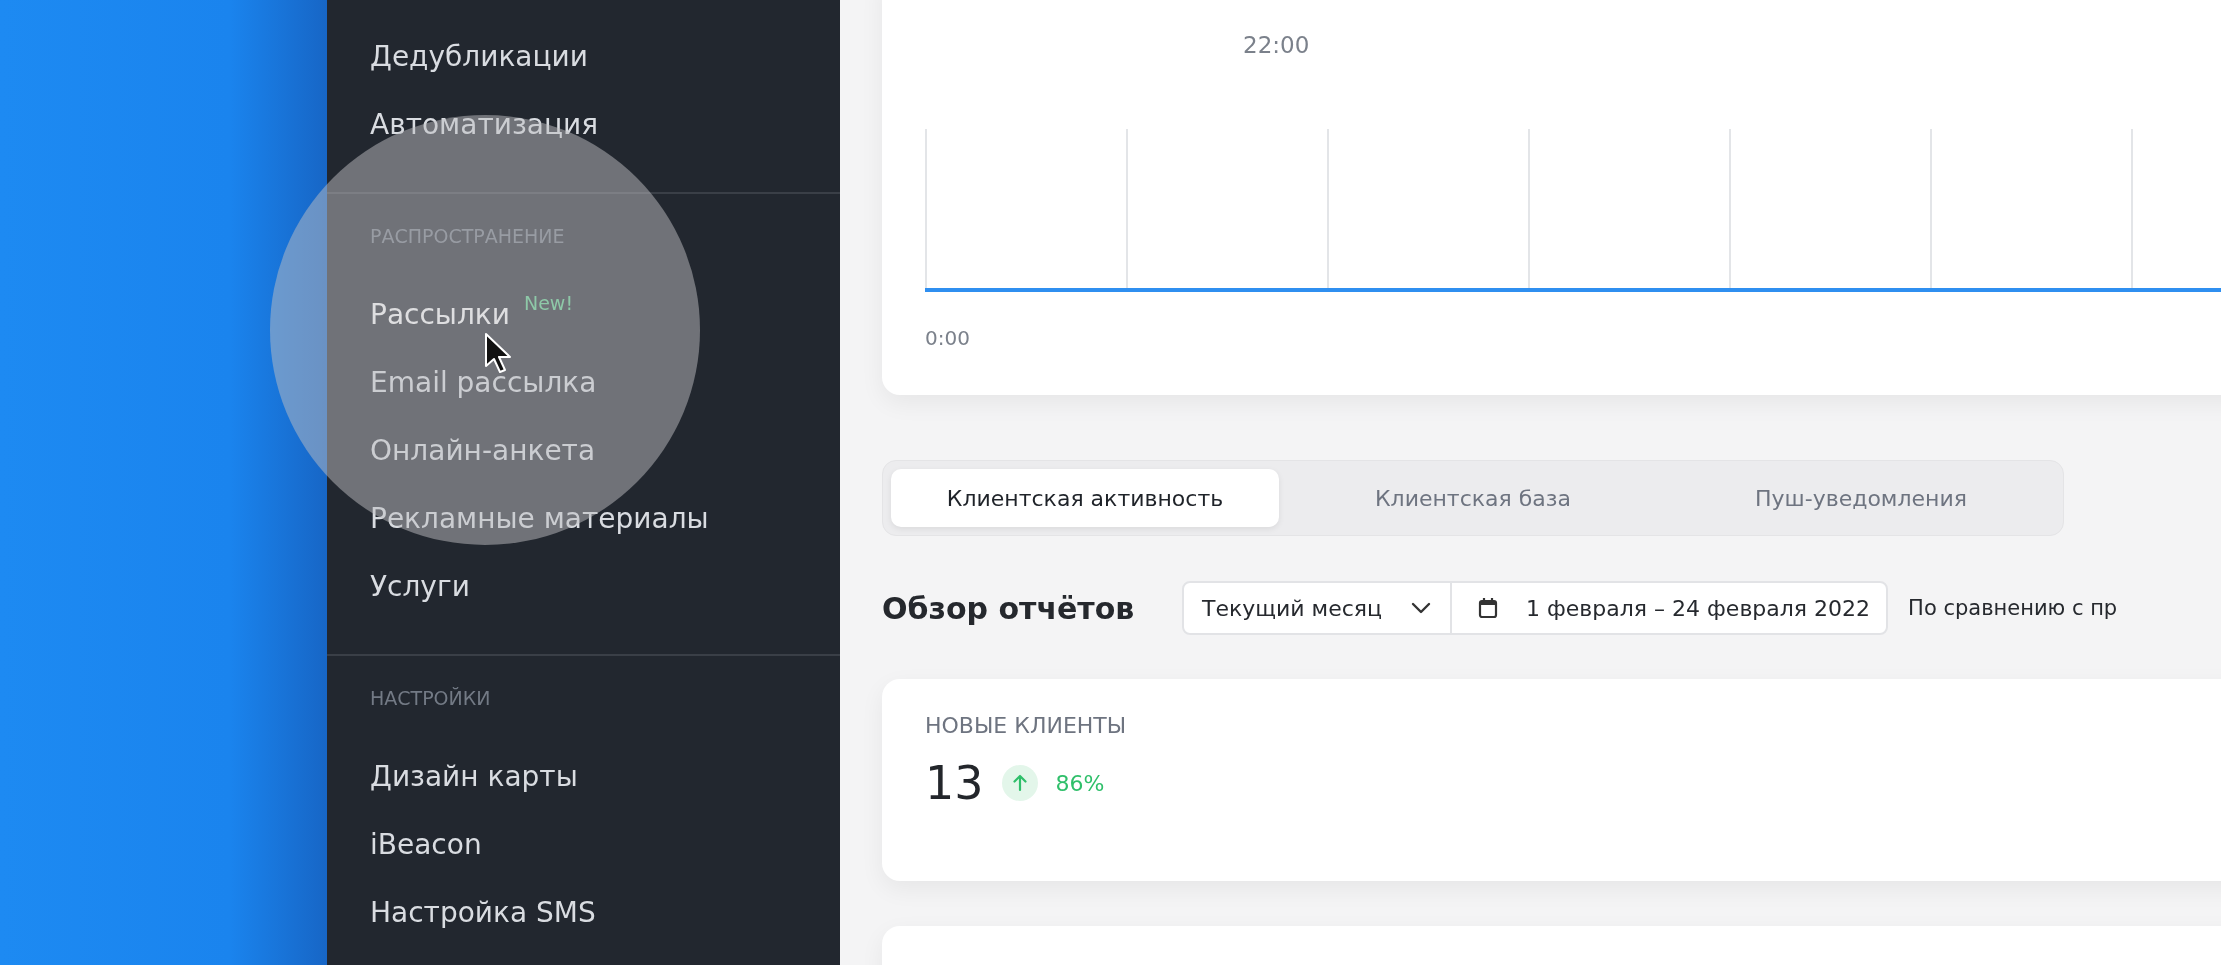 Image resolution: width=2221 pixels, height=965 pixels. What do you see at coordinates (1473, 498) in the screenshot?
I see `tab: Клиентская база` at bounding box center [1473, 498].